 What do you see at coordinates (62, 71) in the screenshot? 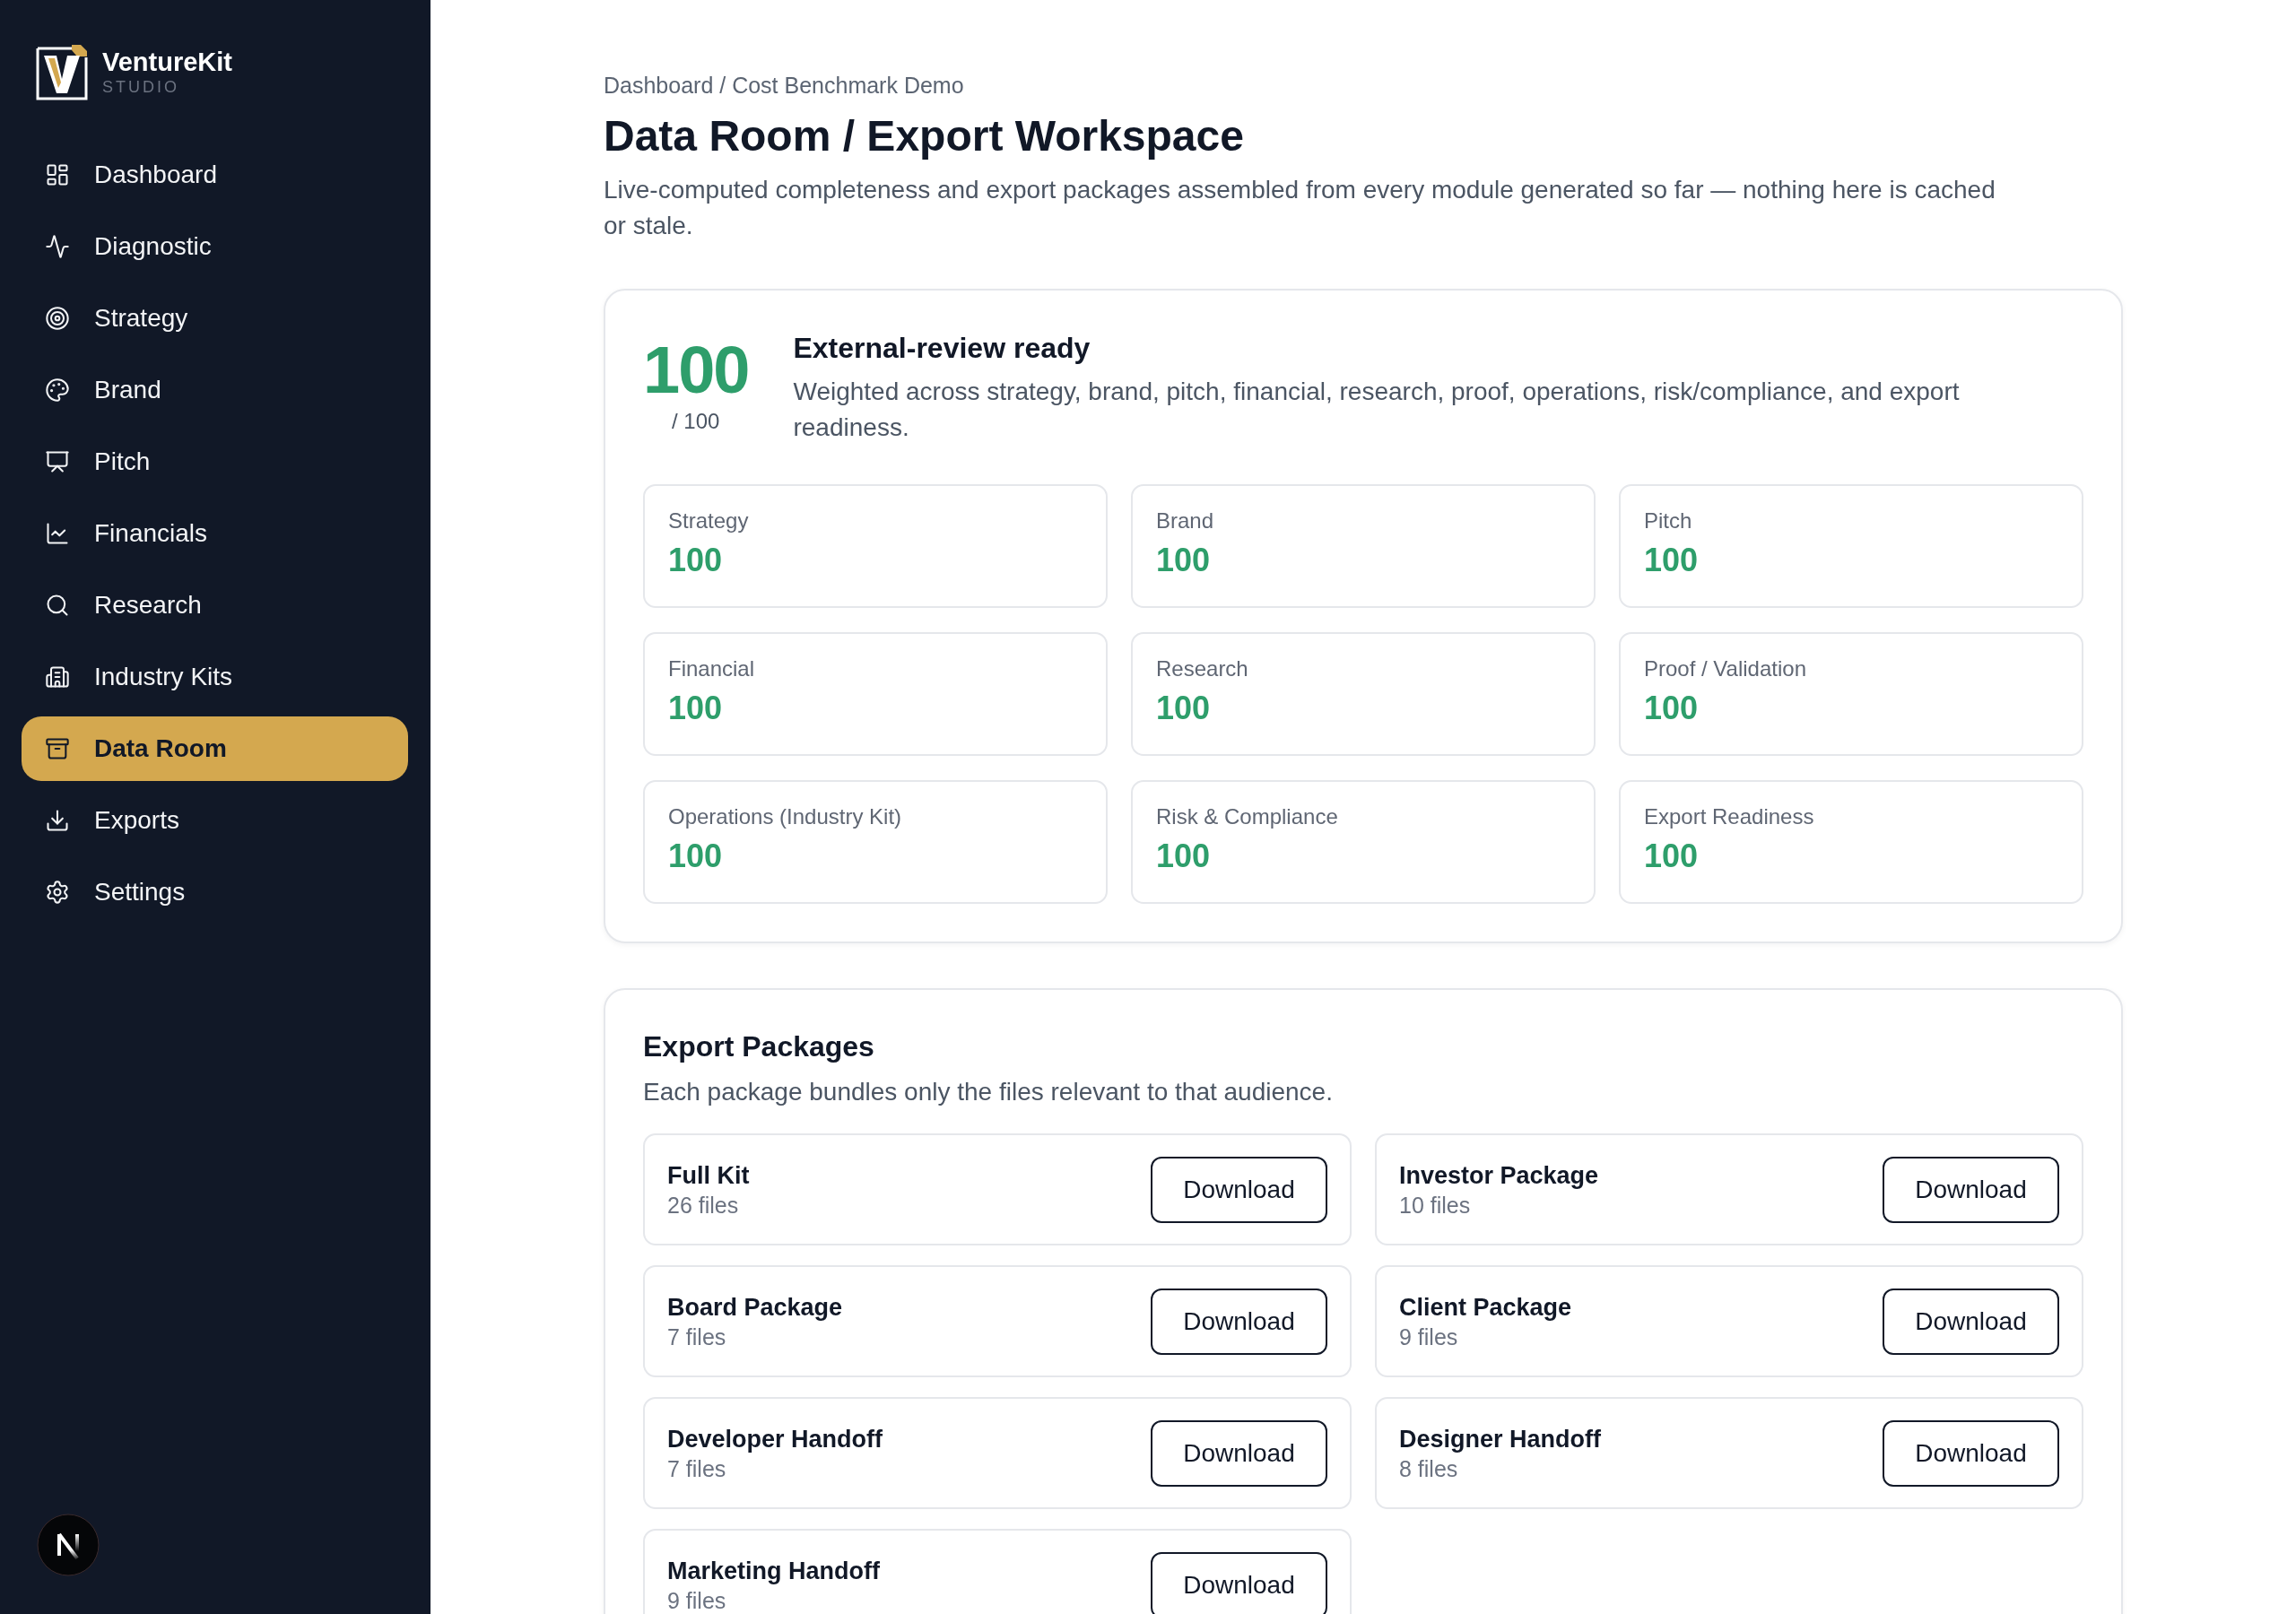
I see `logo-icon` at bounding box center [62, 71].